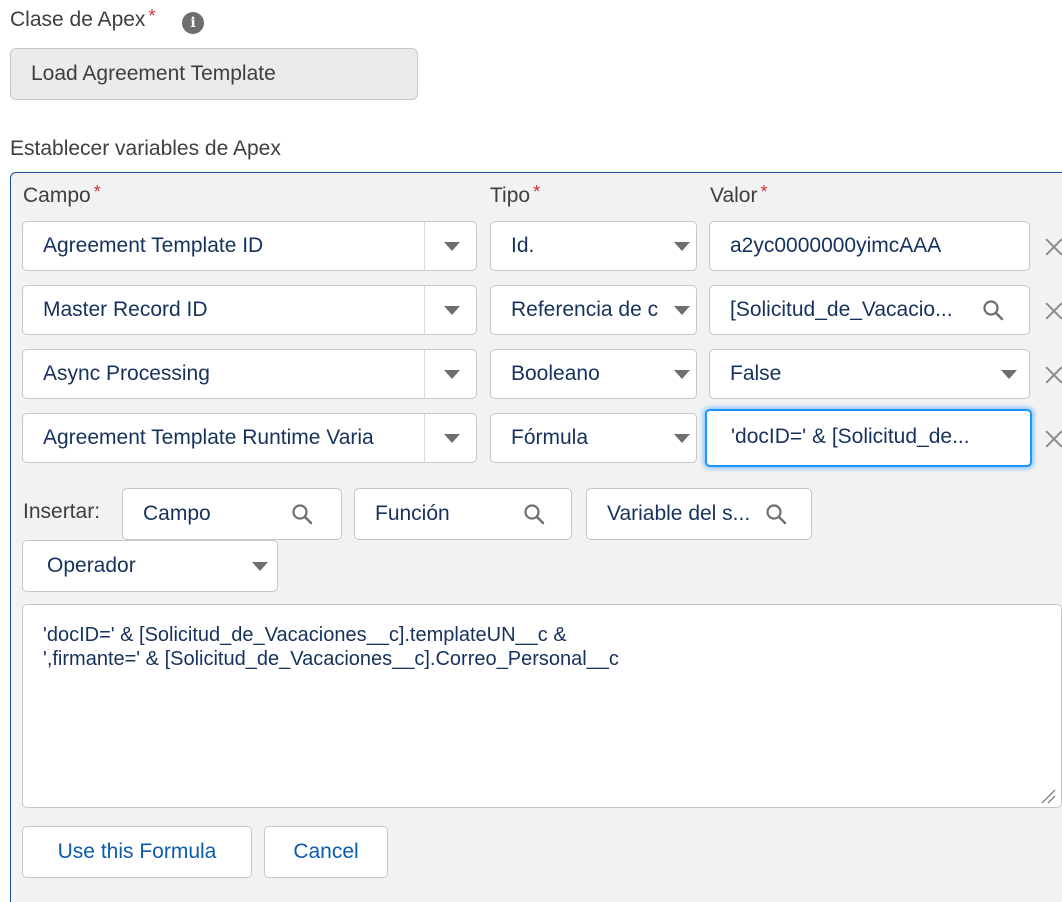 This screenshot has height=902, width=1062. I want to click on operator-value: Operador, so click(91, 565).